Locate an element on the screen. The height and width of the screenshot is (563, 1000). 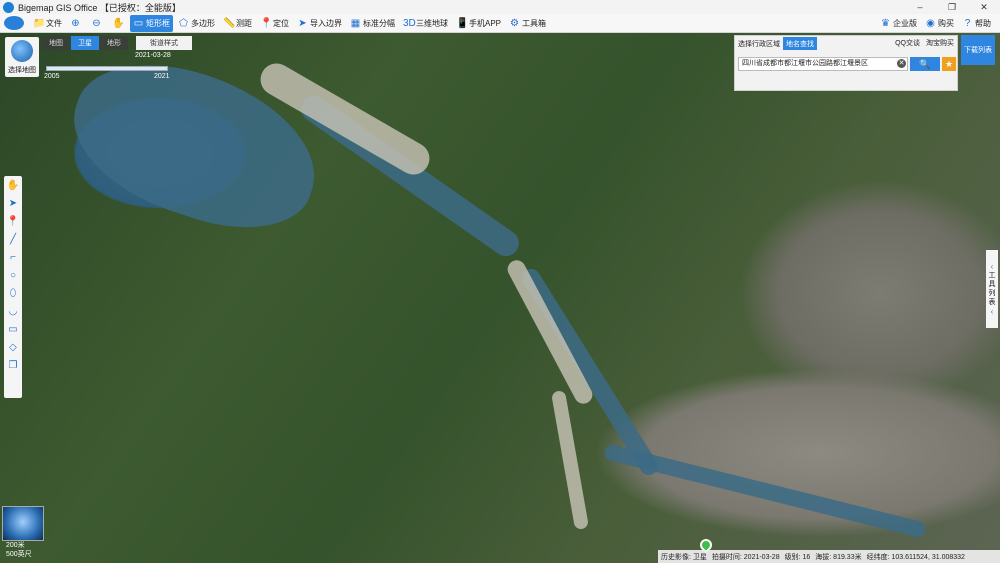
toolbar-button-rectangle-select: ▭ 矩形框 is located at coordinates (151, 23).